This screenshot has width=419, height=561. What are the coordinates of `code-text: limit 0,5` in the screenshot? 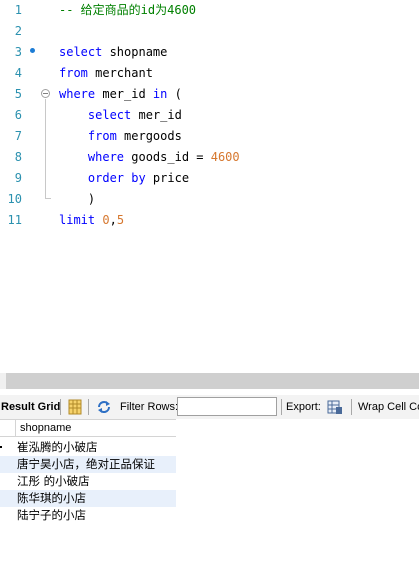 It's located at (91, 220).